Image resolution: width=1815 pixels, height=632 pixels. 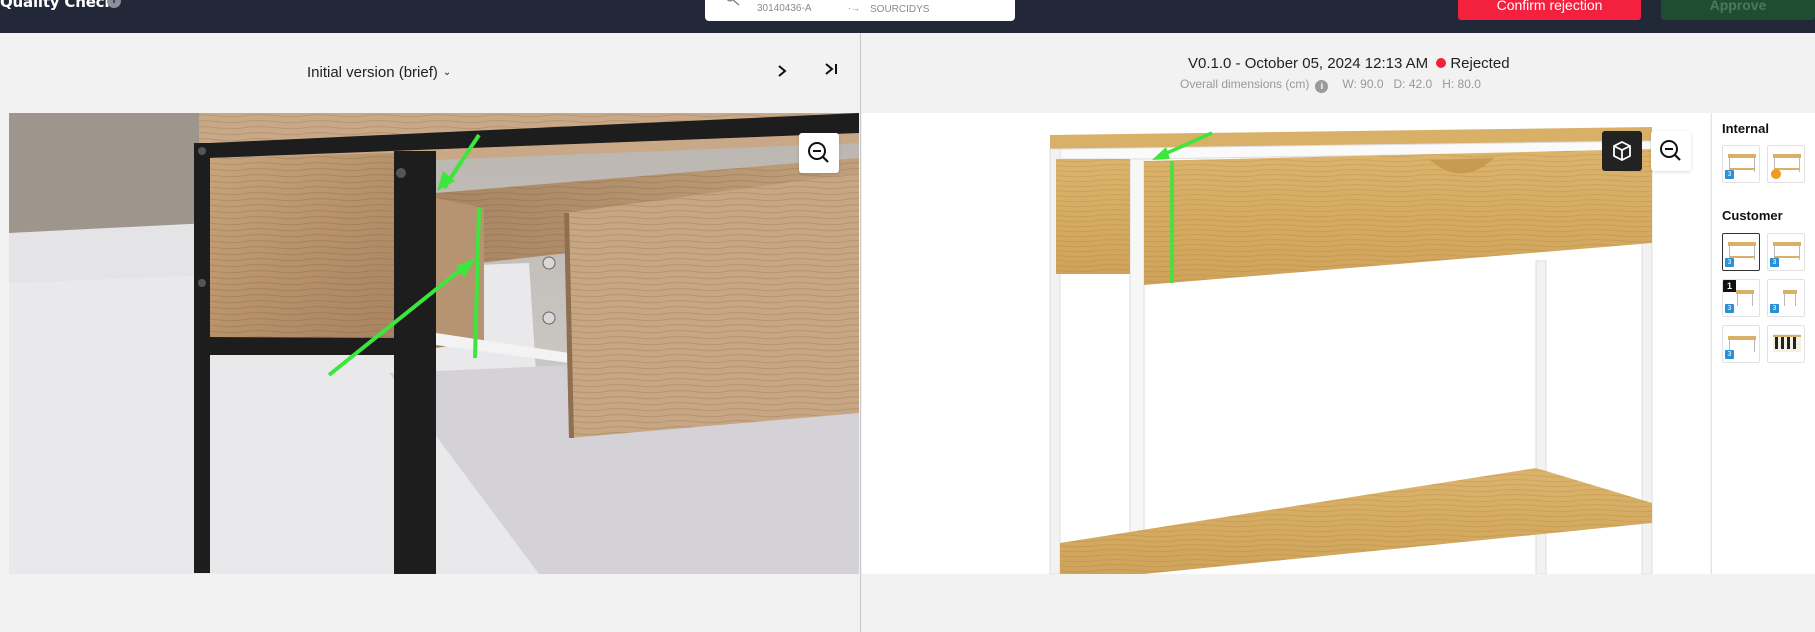 I want to click on customer-title: Customer, so click(x=1752, y=215).